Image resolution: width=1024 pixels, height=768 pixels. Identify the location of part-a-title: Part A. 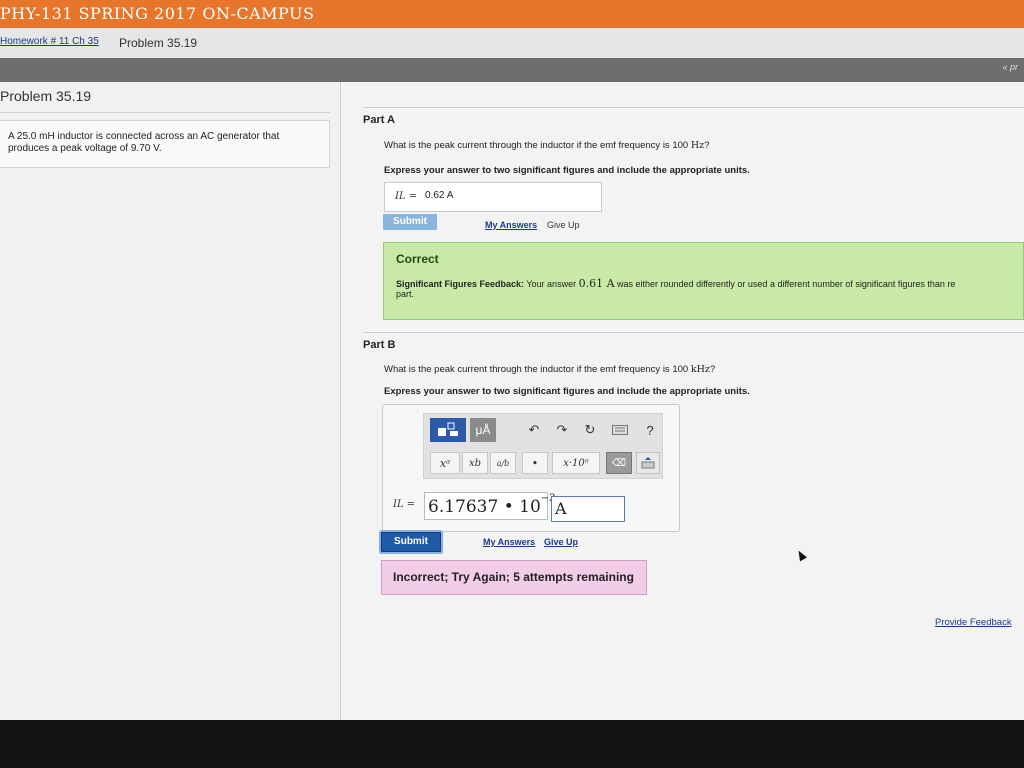
(379, 120).